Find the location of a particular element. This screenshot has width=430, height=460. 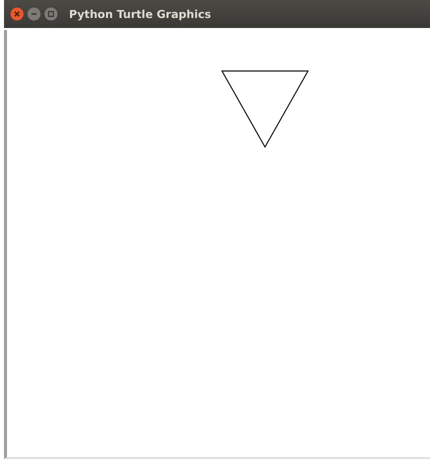

close-icon is located at coordinates (17, 14).